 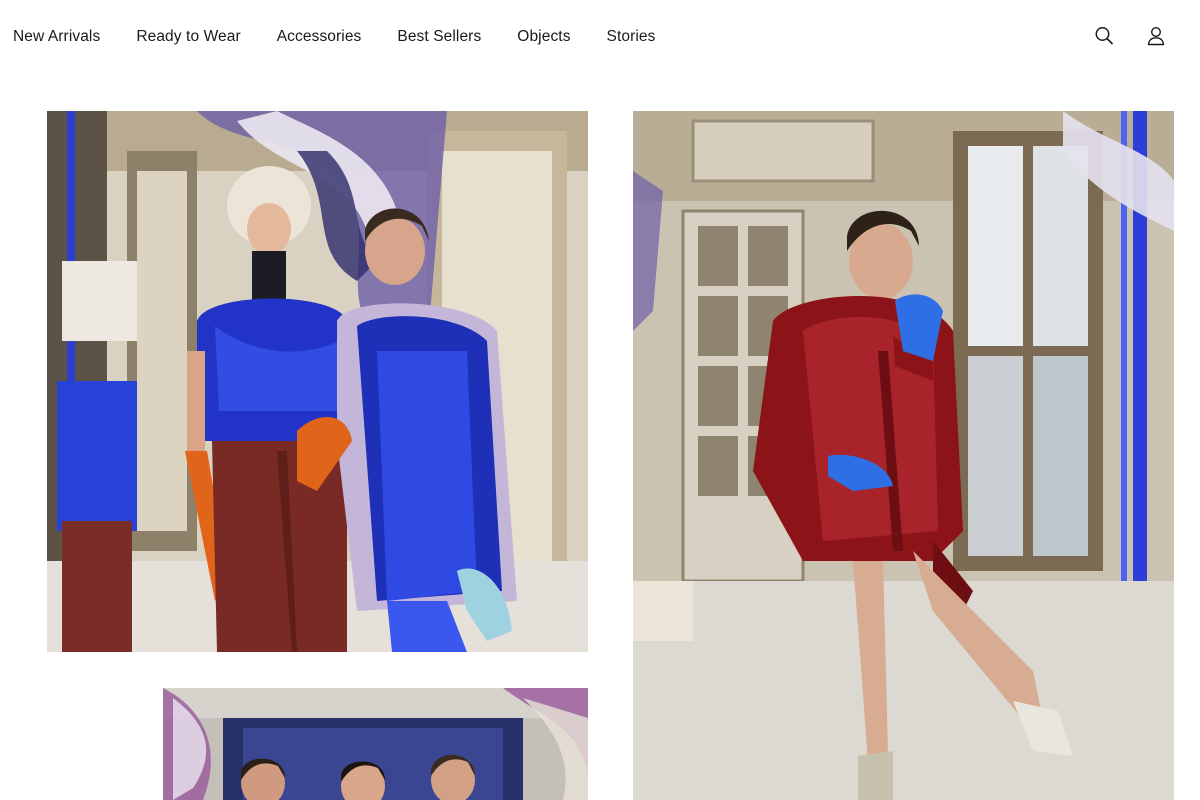 What do you see at coordinates (1156, 36) in the screenshot?
I see `account-icon` at bounding box center [1156, 36].